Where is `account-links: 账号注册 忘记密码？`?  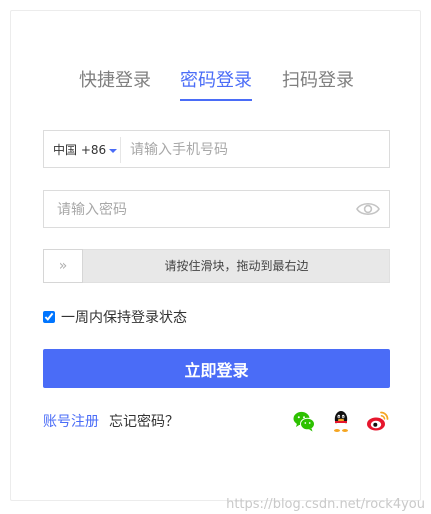 account-links: 账号注册 忘记密码？ is located at coordinates (111, 421).